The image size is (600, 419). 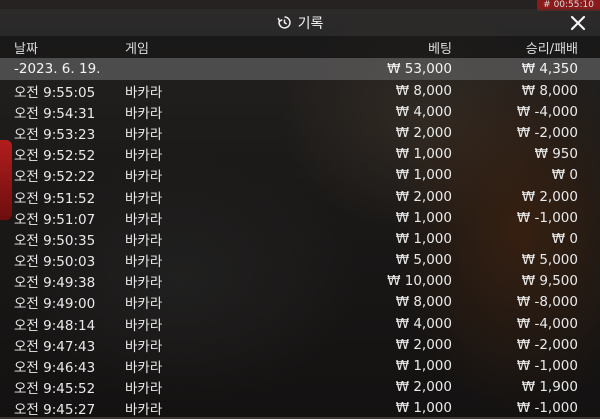 I want to click on summary-result-total: ₩ 4,350, so click(x=549, y=69).